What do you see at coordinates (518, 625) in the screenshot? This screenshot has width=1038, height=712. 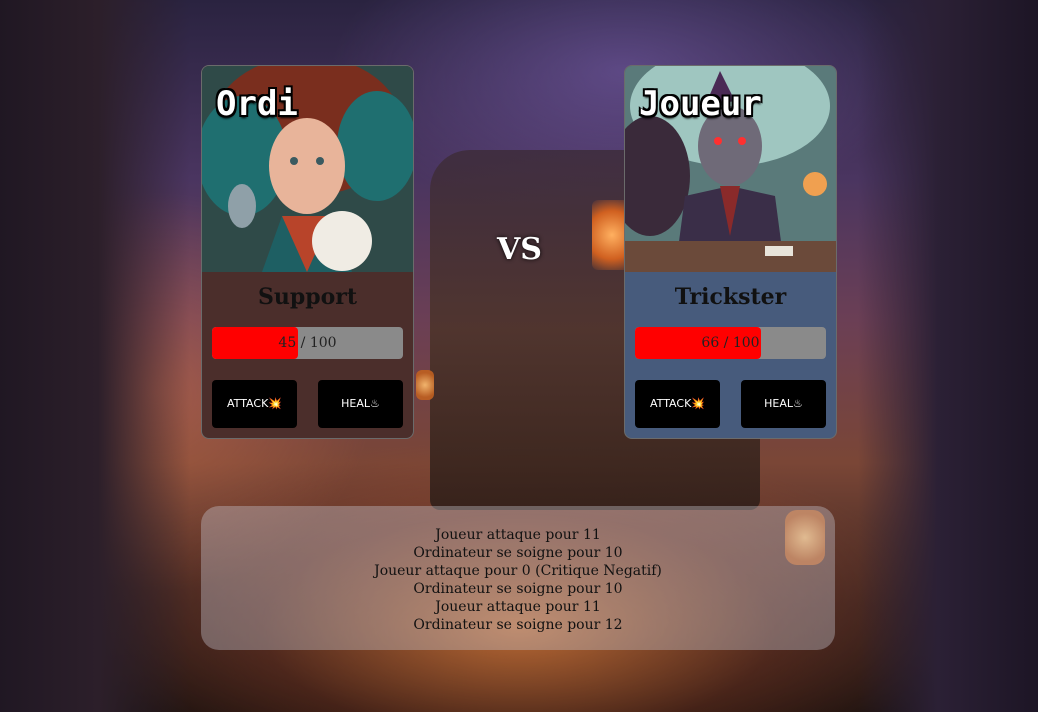 I see `log-line: Ordinateur se soigne pour 12` at bounding box center [518, 625].